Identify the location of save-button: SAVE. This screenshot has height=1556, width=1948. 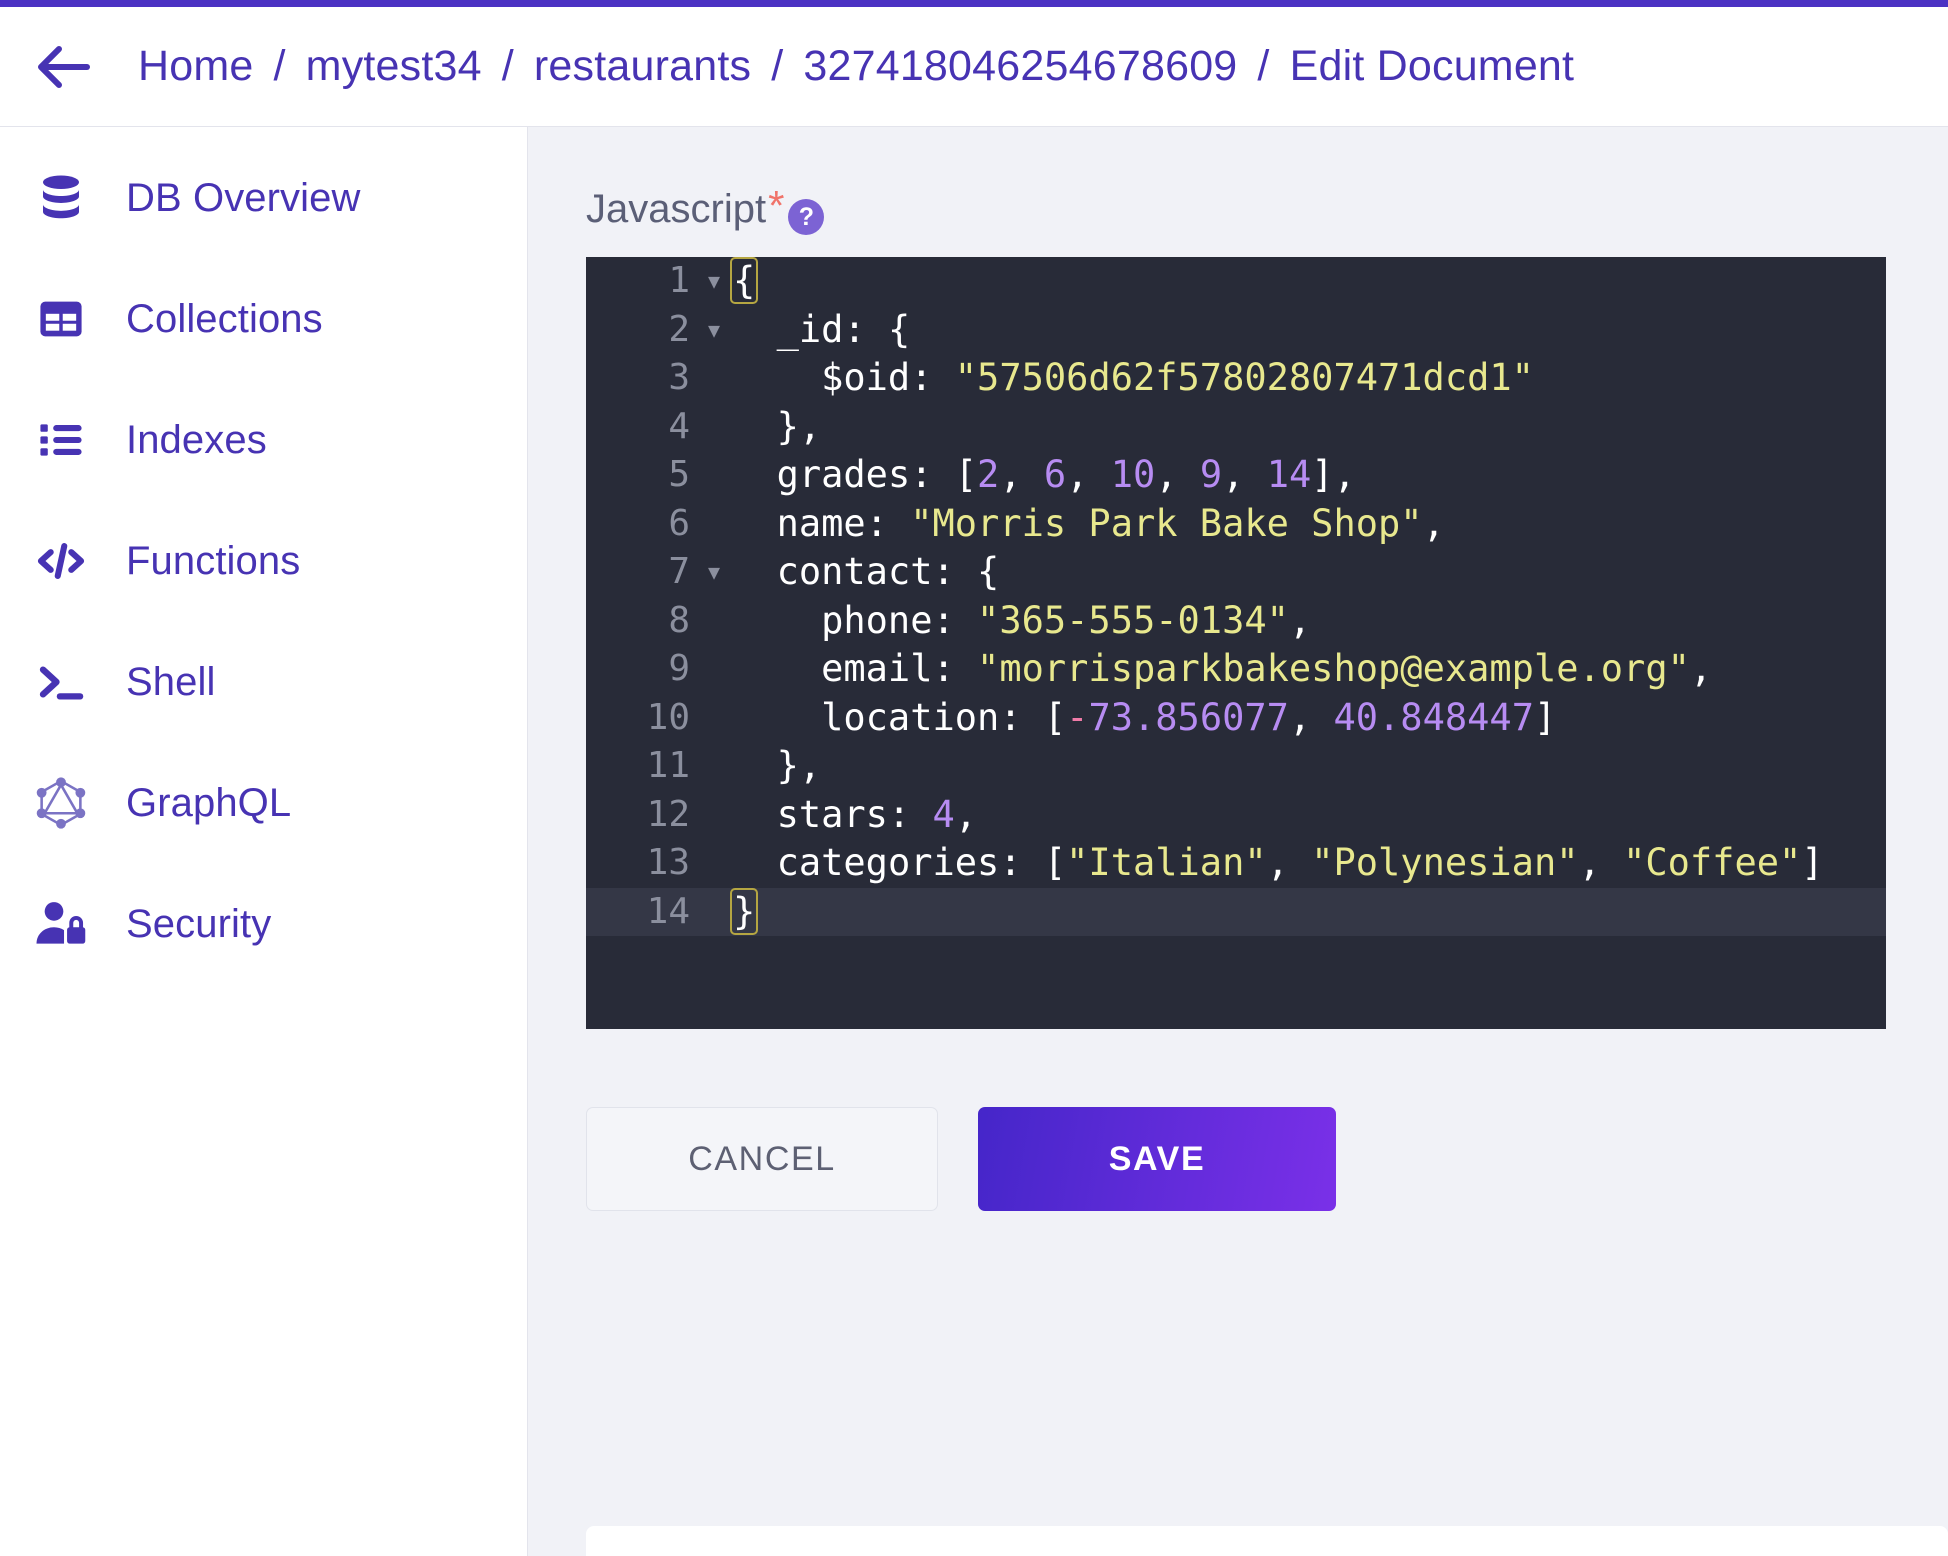
(1157, 1159).